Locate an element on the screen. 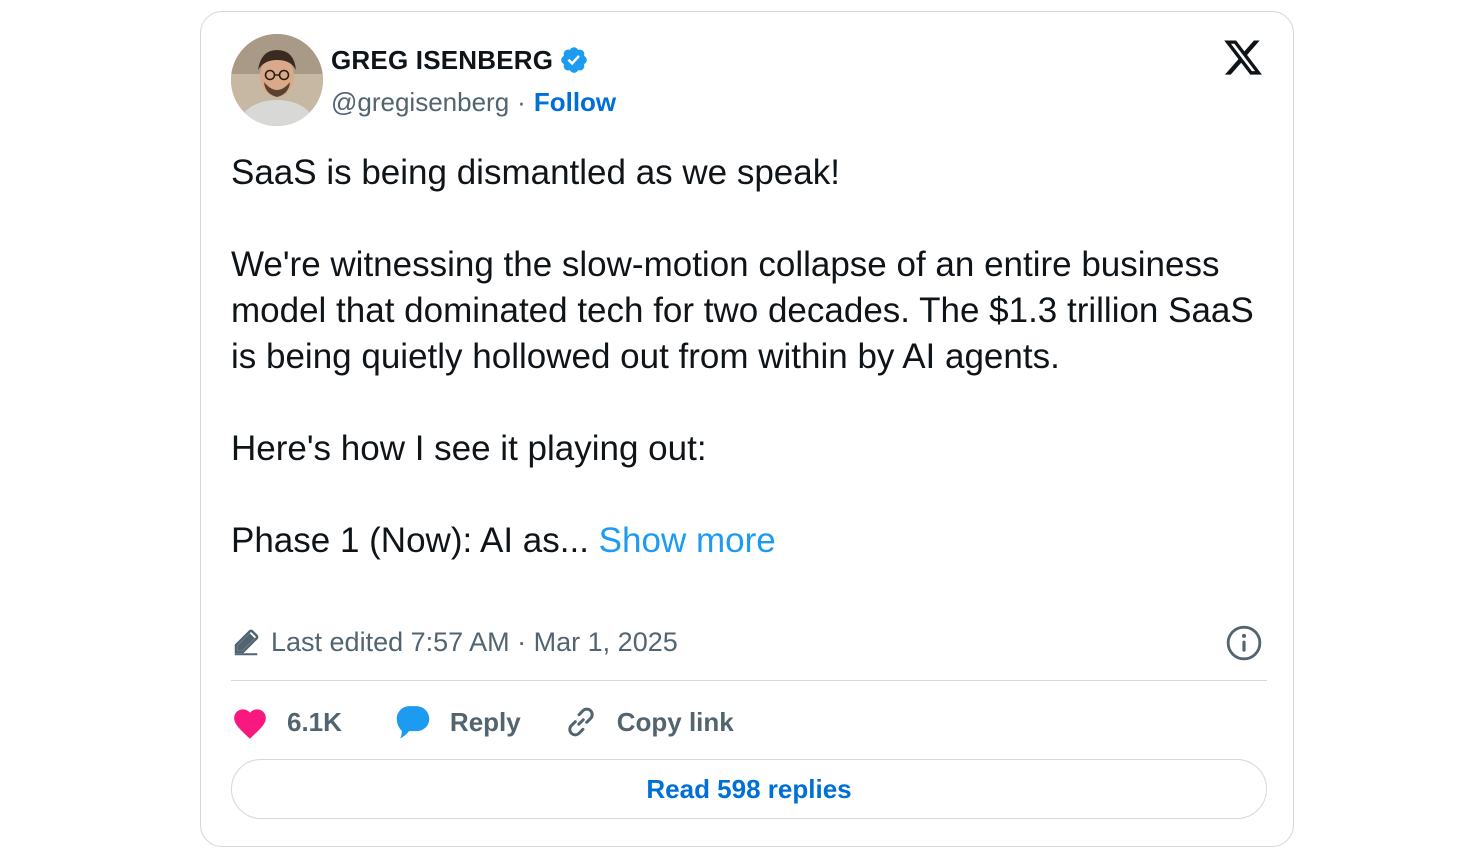 The width and height of the screenshot is (1478, 858). author-avatar is located at coordinates (277, 80).